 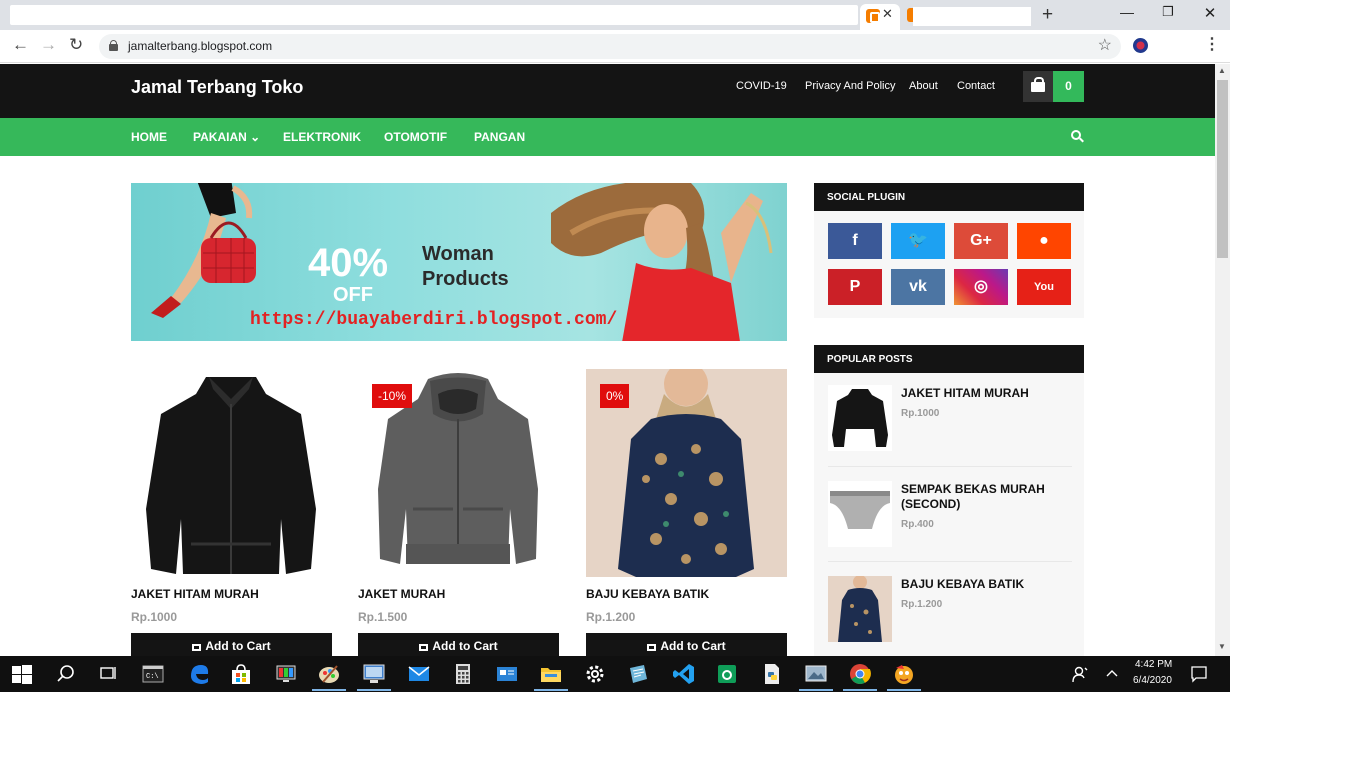 What do you see at coordinates (727, 674) in the screenshot?
I see `green-app-icon` at bounding box center [727, 674].